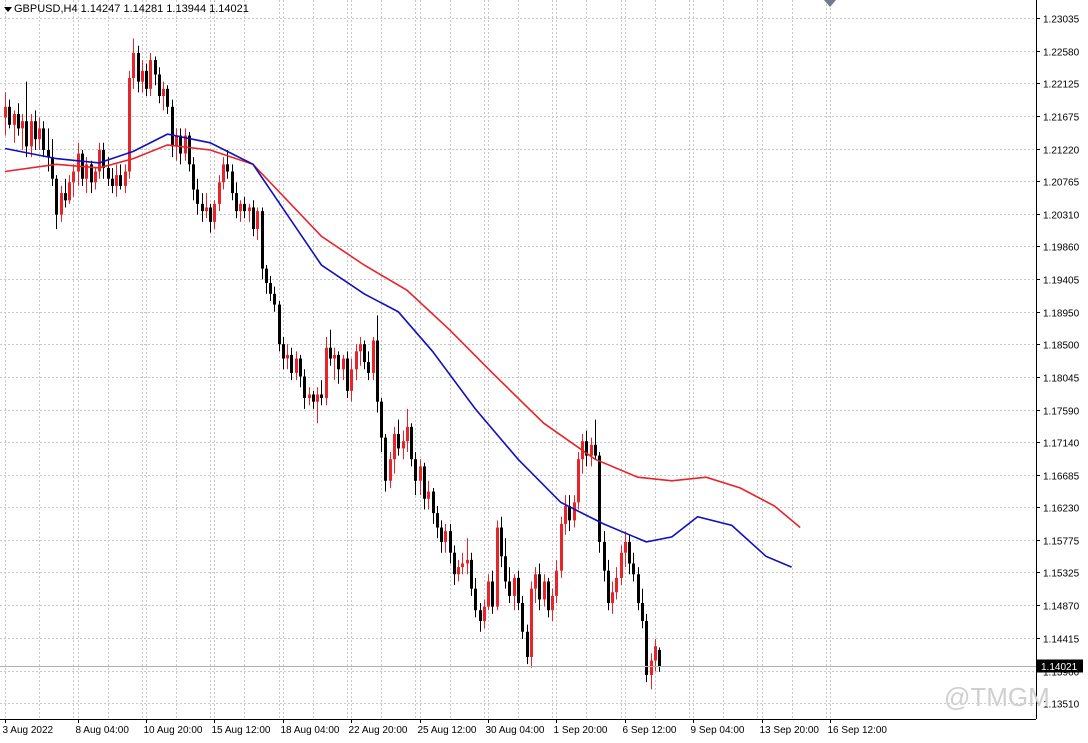 Image resolution: width=1088 pixels, height=743 pixels. I want to click on x-tick-label: 10 Aug 20:00, so click(173, 730).